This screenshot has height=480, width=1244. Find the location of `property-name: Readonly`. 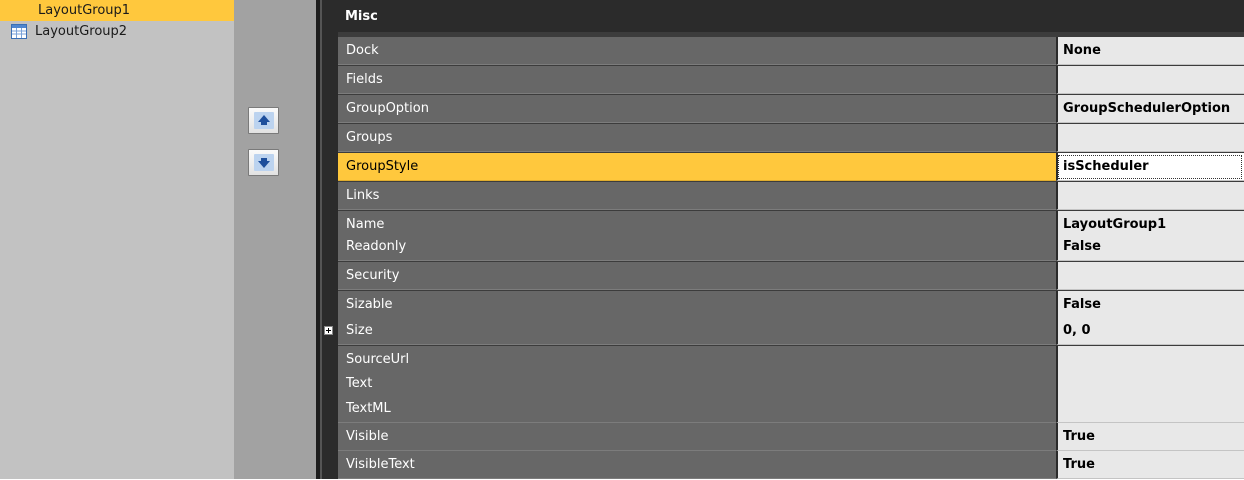

property-name: Readonly is located at coordinates (697, 247).